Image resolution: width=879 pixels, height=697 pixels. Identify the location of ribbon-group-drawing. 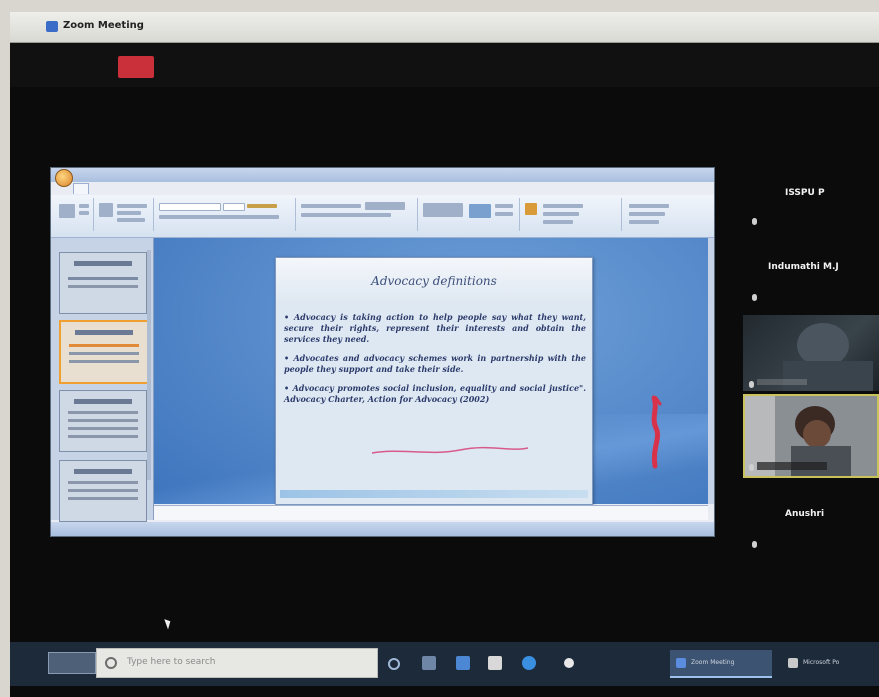
(469, 214).